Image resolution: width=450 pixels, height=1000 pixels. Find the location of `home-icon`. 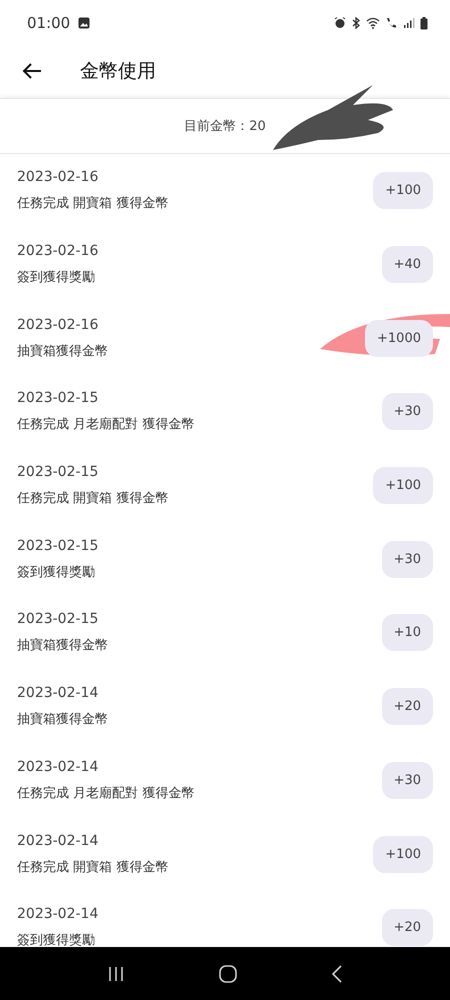

home-icon is located at coordinates (228, 973).